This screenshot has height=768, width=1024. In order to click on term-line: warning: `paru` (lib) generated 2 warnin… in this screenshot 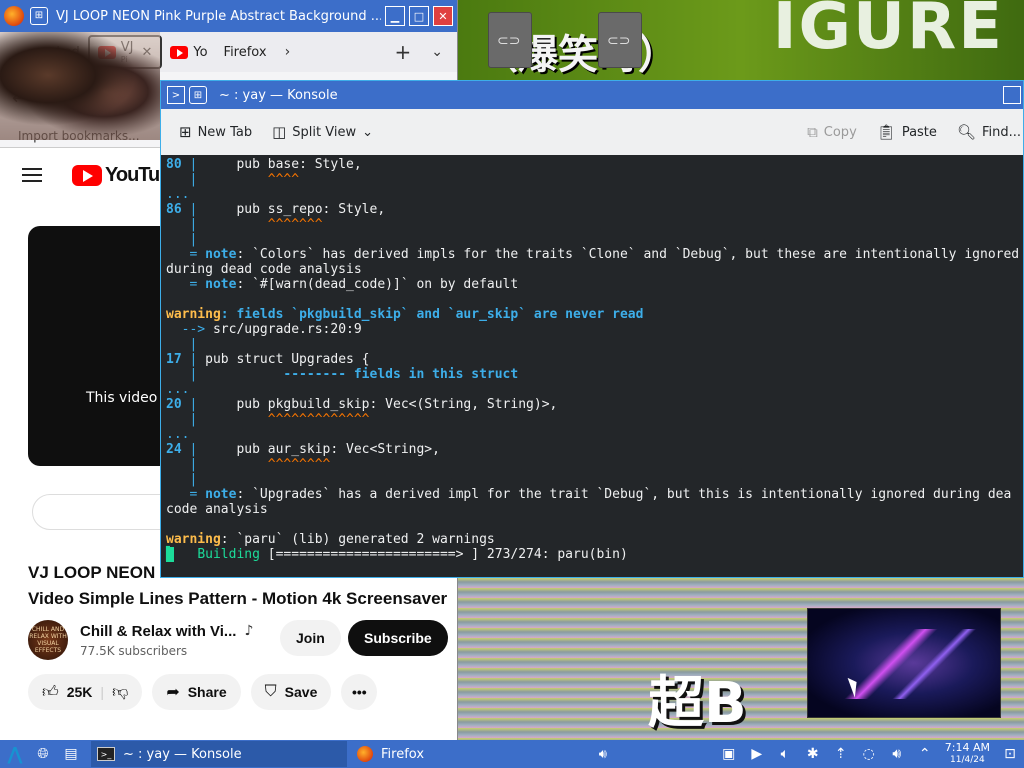, I will do `click(594, 539)`.